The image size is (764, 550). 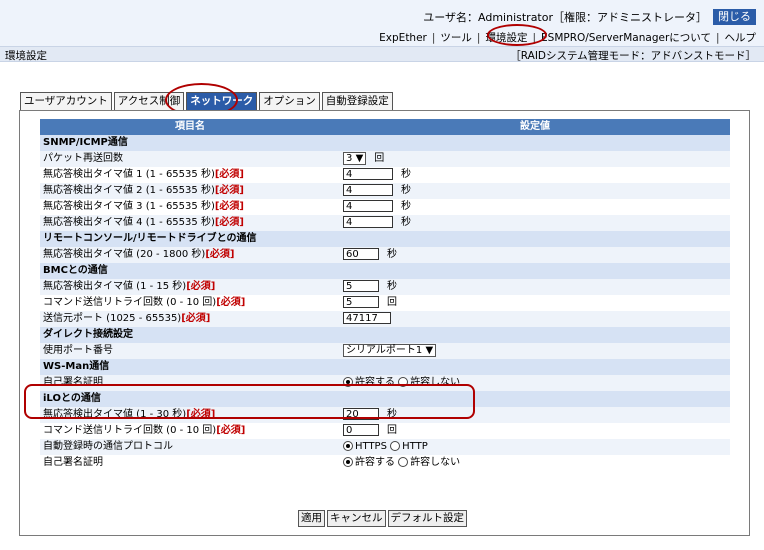 What do you see at coordinates (361, 430) in the screenshot?
I see `ilo-retry-input: 0` at bounding box center [361, 430].